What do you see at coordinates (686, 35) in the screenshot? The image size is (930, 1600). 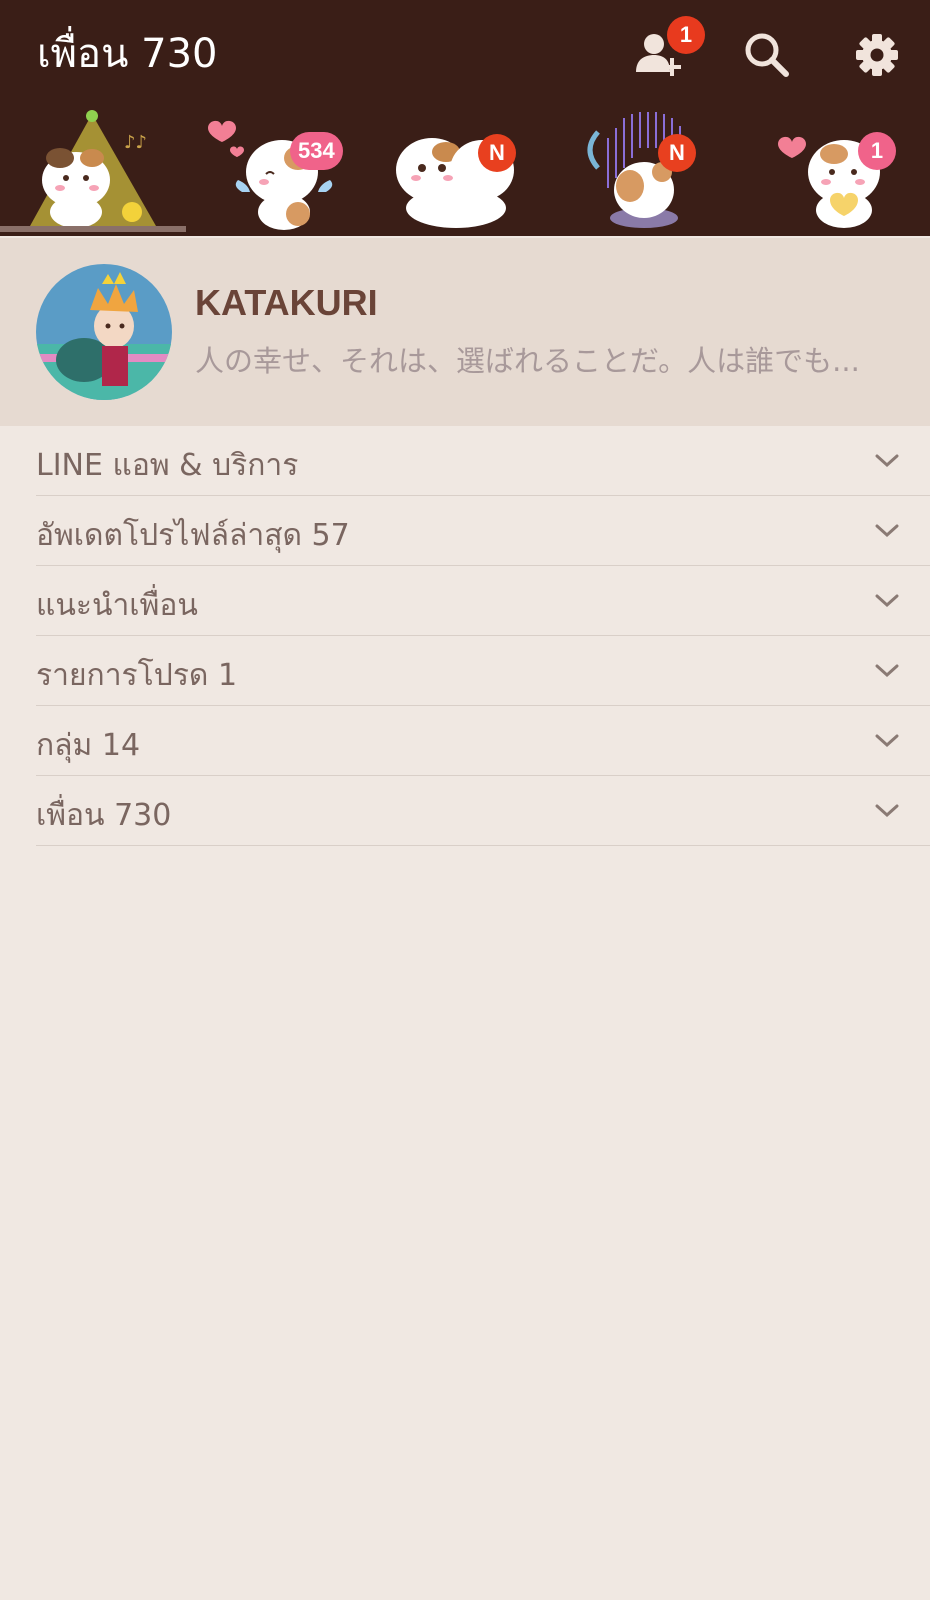 I see `add-friend-badge: 1` at bounding box center [686, 35].